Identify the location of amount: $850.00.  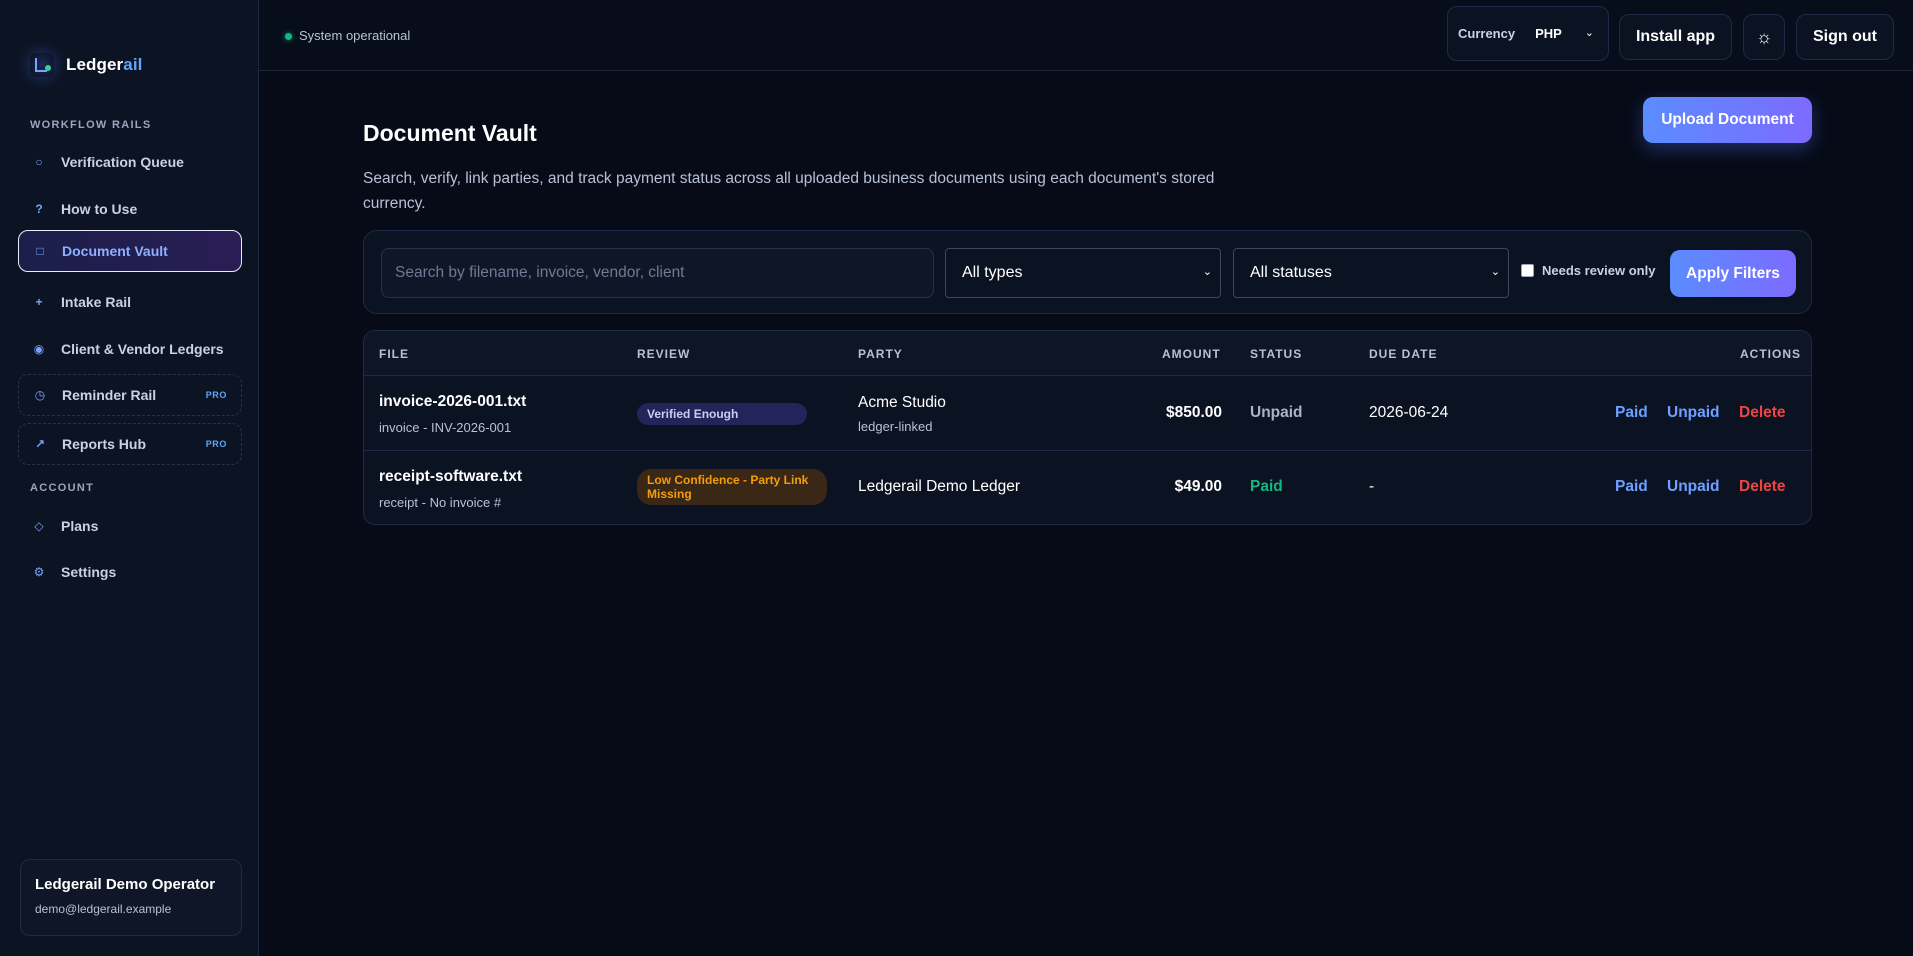
(1193, 412).